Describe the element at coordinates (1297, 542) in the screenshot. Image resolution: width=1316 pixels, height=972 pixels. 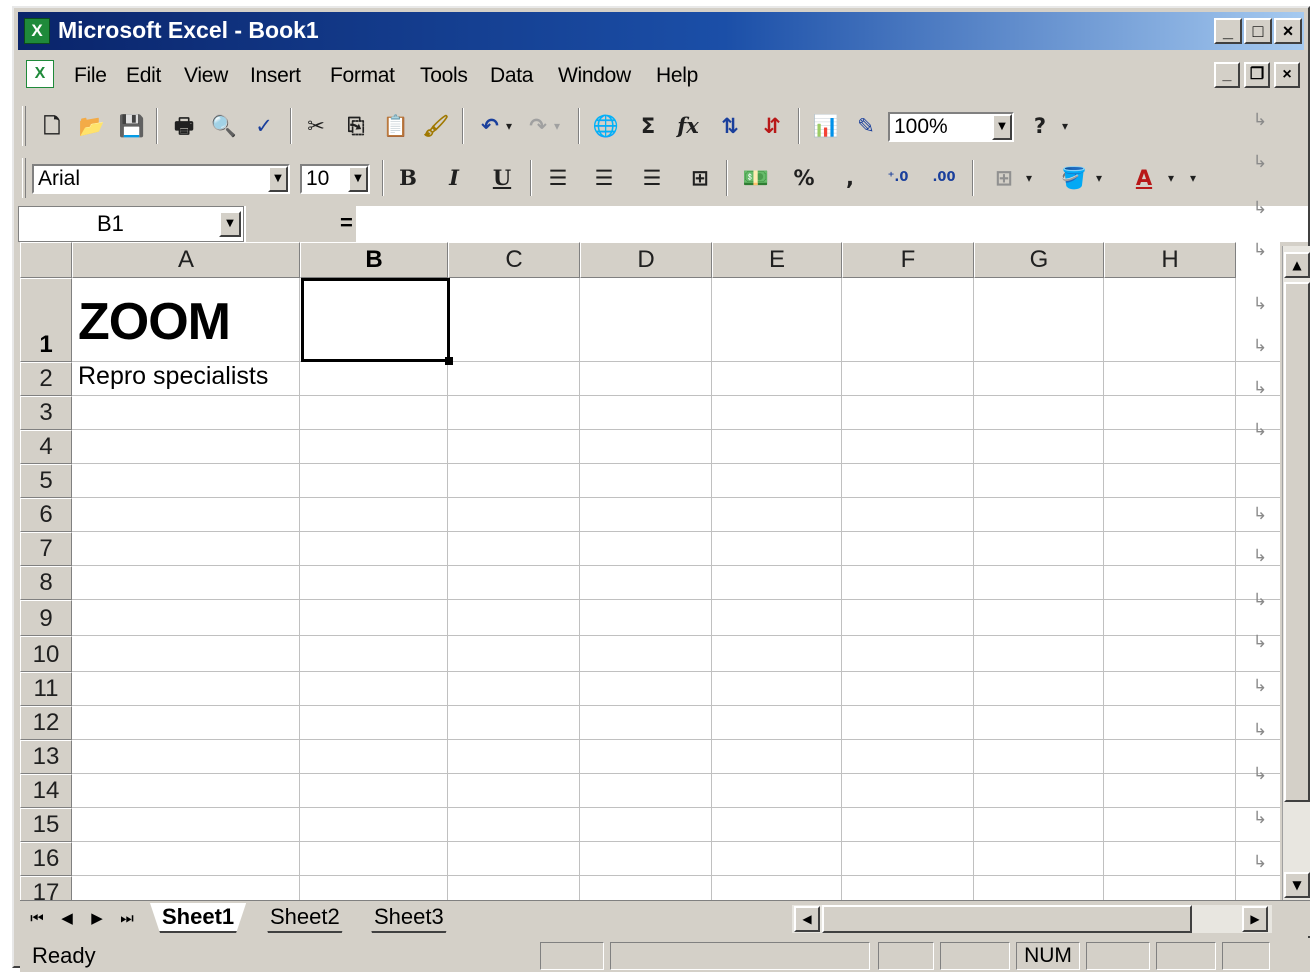
I see `vertical-scroll-thumb` at that location.